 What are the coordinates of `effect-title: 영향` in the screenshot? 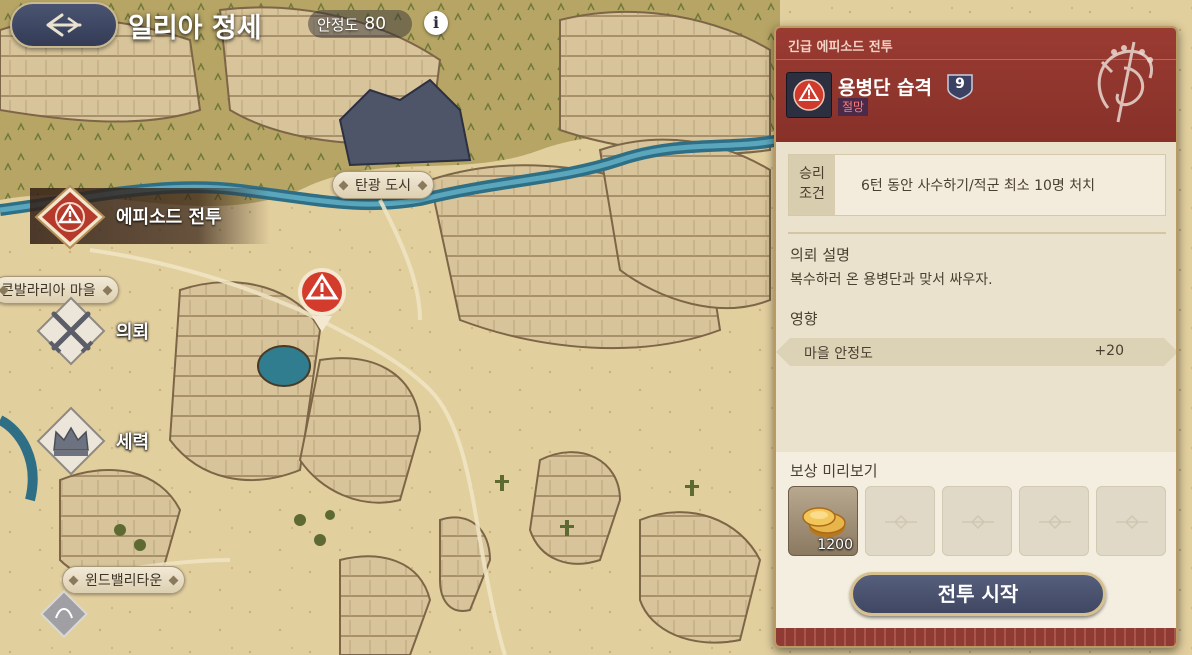 It's located at (804, 319).